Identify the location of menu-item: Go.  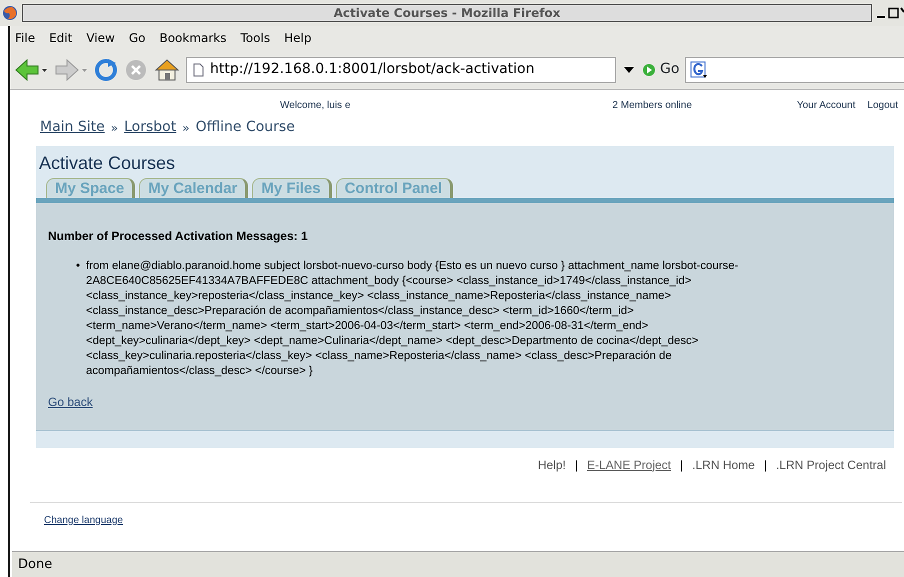
(137, 38).